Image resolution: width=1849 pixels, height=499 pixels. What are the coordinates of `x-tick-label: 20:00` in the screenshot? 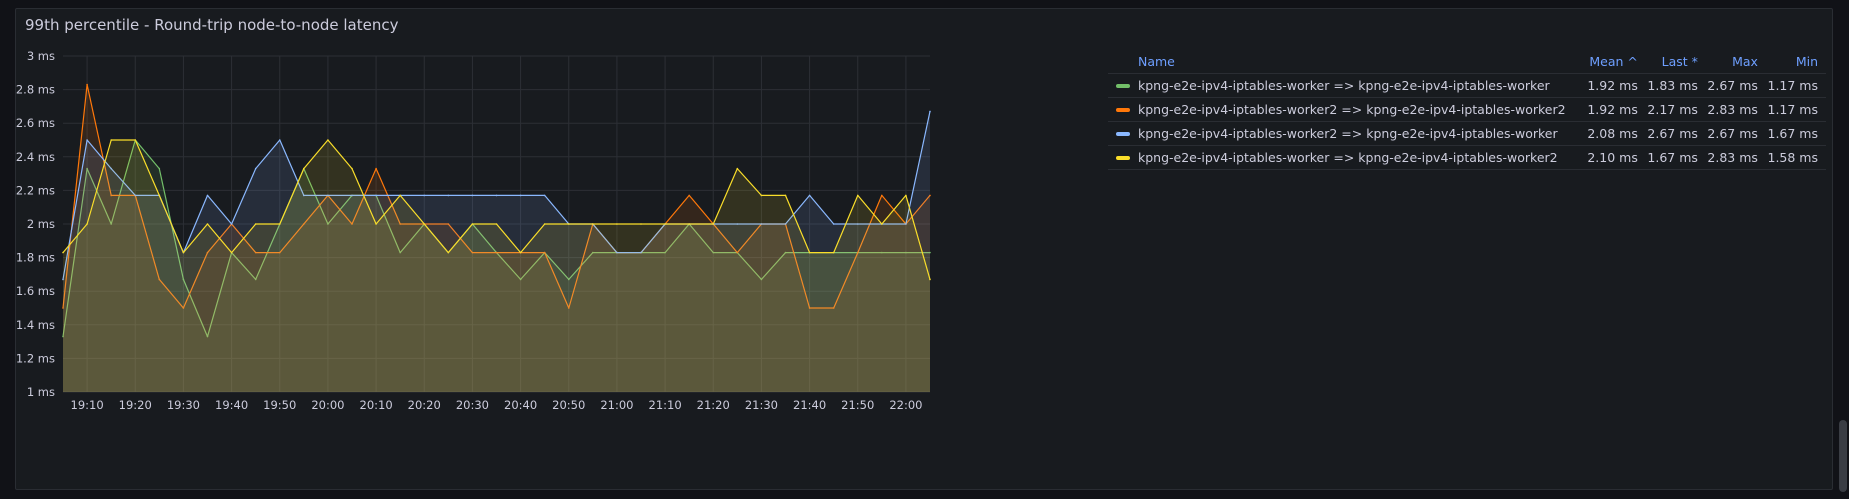 It's located at (327, 405).